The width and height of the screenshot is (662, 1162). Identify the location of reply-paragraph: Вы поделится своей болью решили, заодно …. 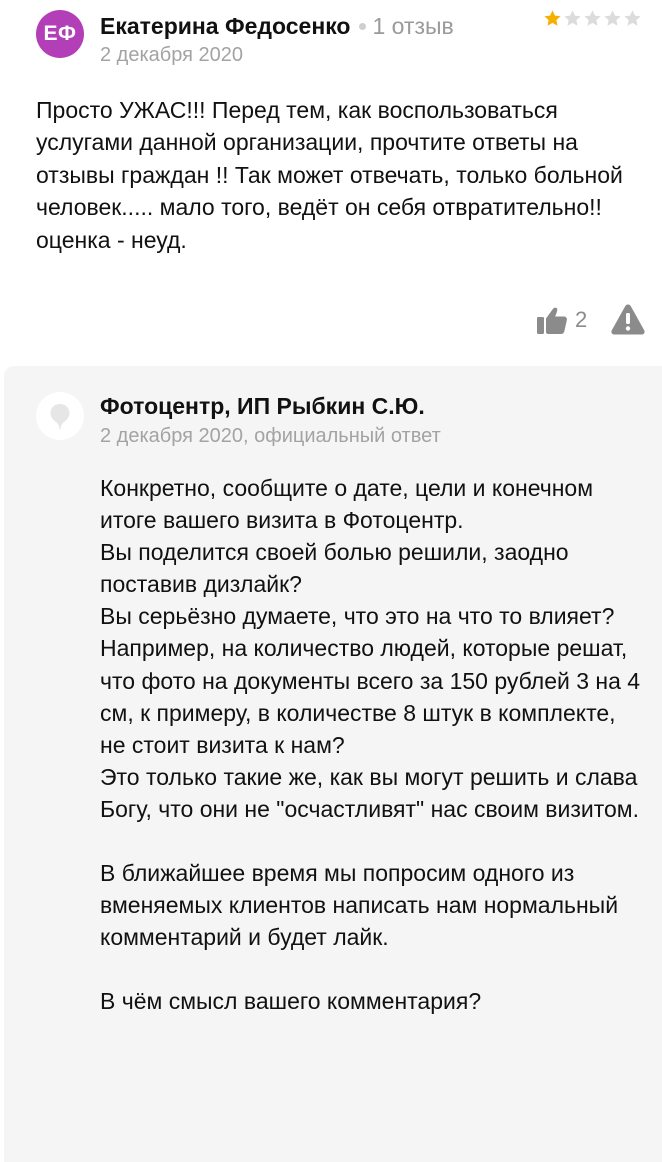
(334, 568).